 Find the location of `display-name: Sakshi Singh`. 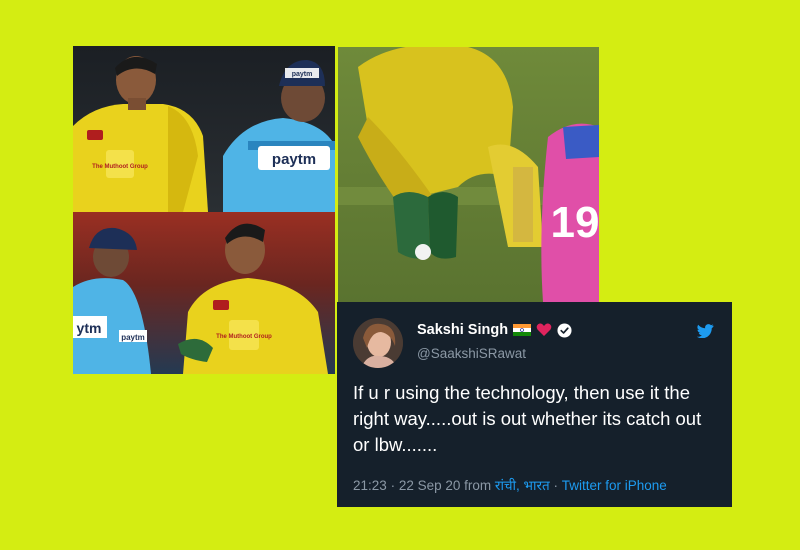

display-name: Sakshi Singh is located at coordinates (462, 330).